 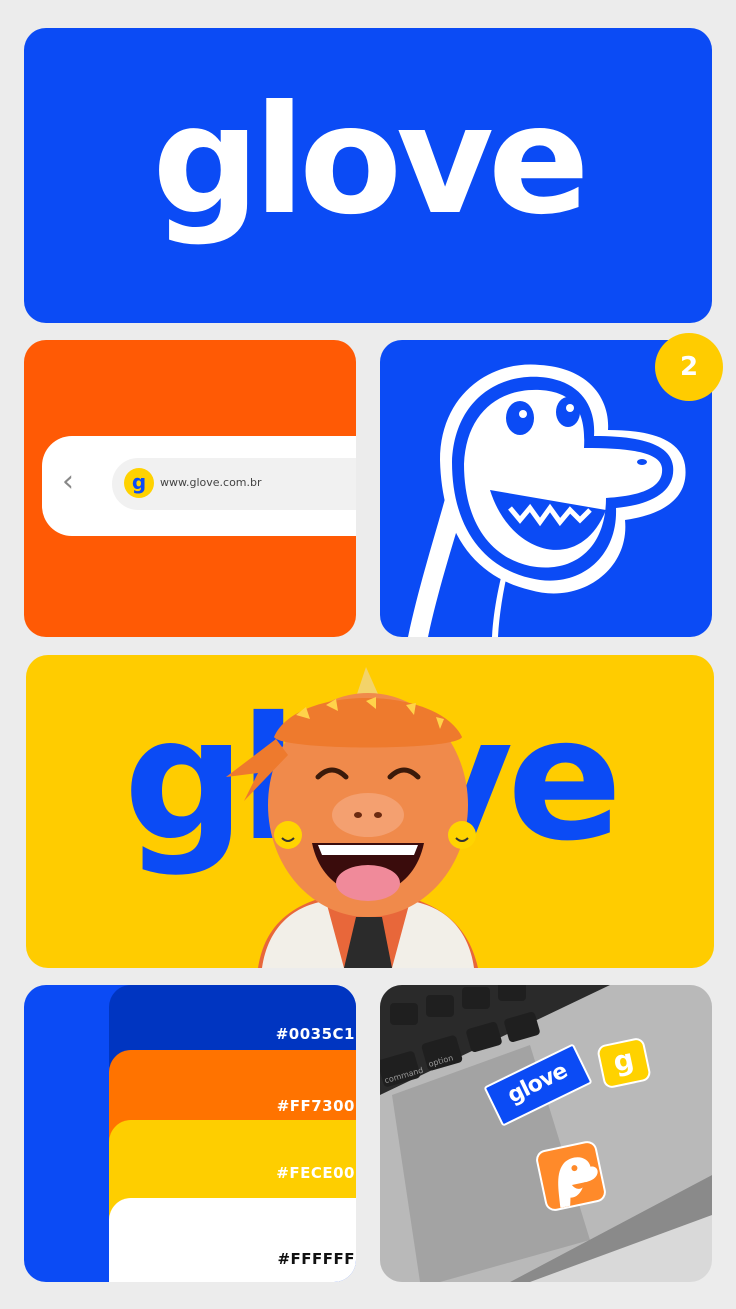 I want to click on chevron-left-icon: ‹, so click(x=68, y=481).